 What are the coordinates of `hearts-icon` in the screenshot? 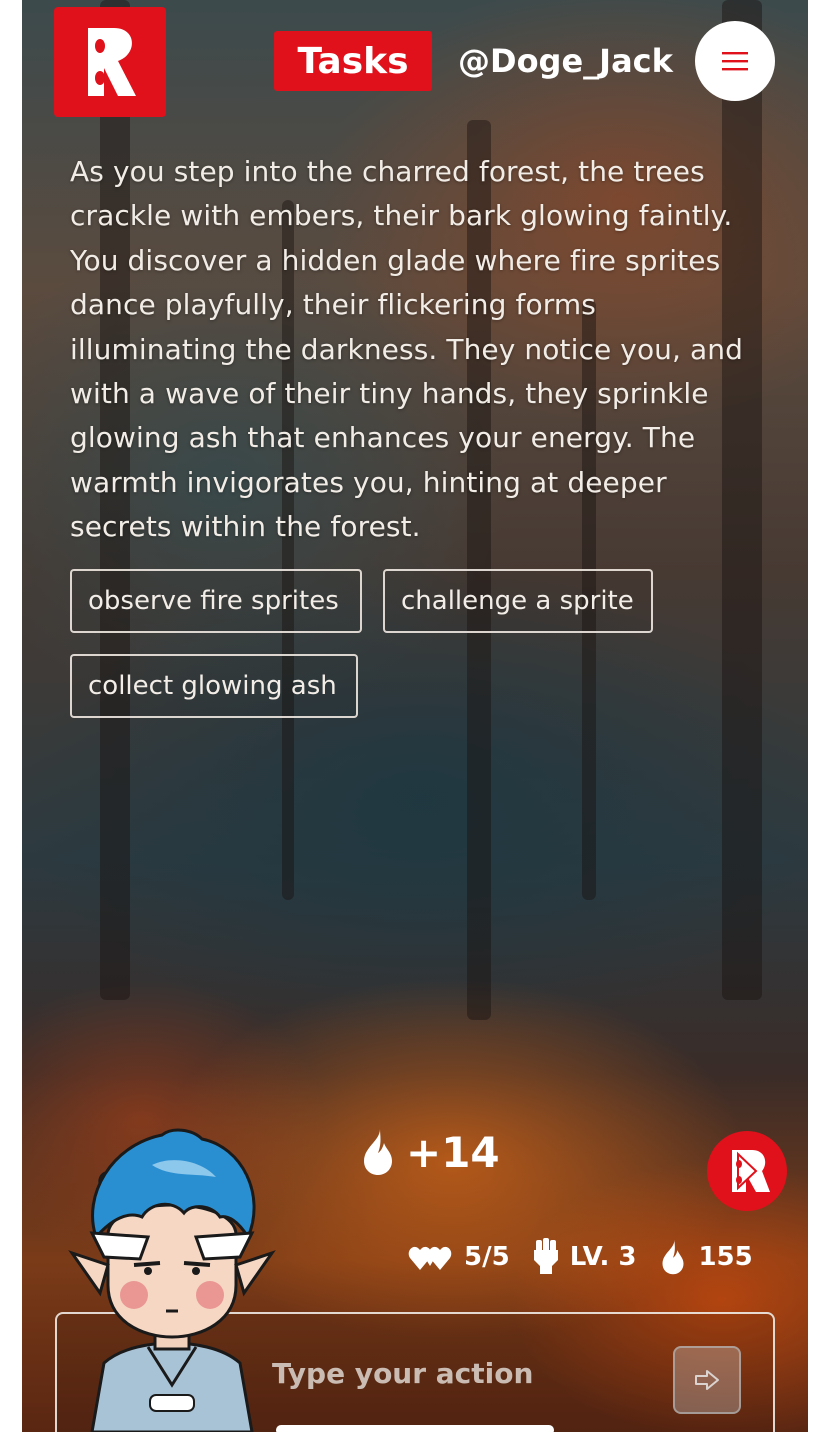 It's located at (430, 1258).